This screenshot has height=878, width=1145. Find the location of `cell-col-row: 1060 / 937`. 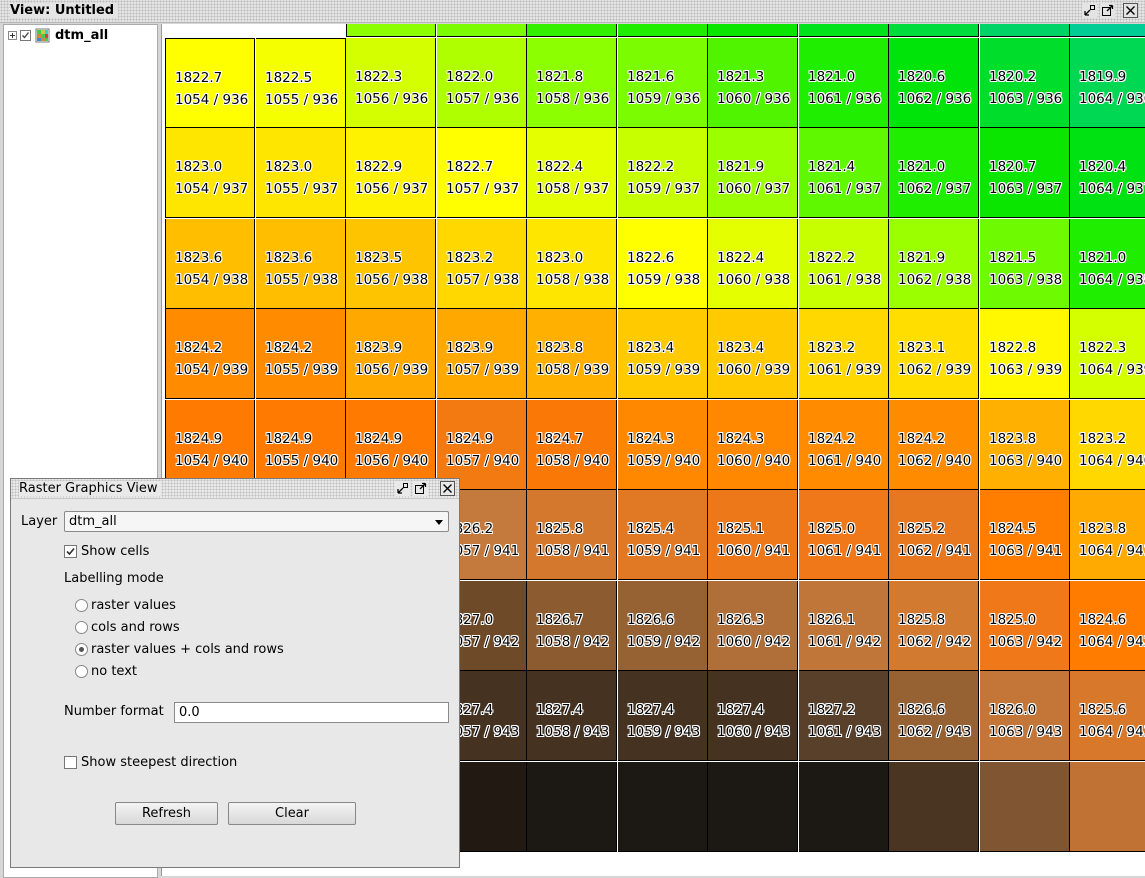

cell-col-row: 1060 / 937 is located at coordinates (754, 189).